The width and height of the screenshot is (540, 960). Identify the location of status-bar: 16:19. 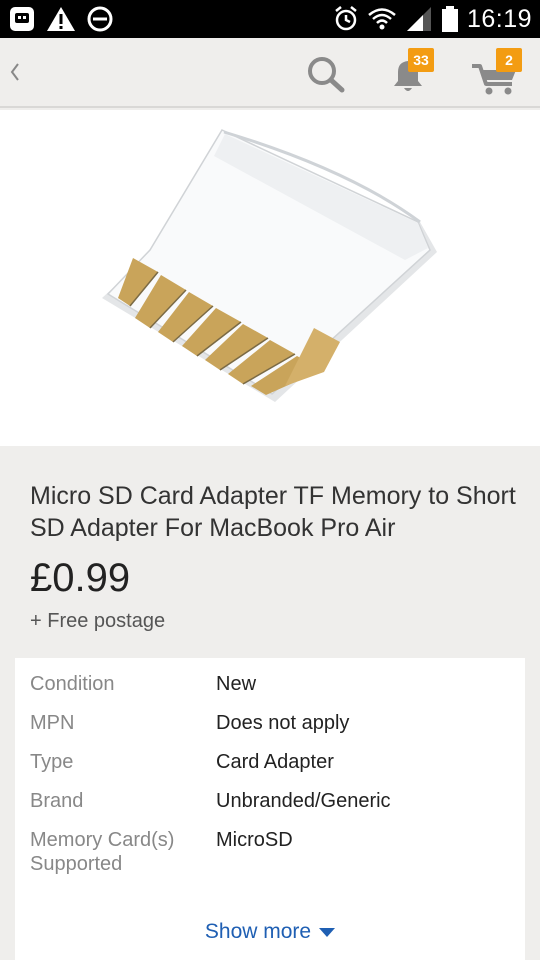
(270, 19).